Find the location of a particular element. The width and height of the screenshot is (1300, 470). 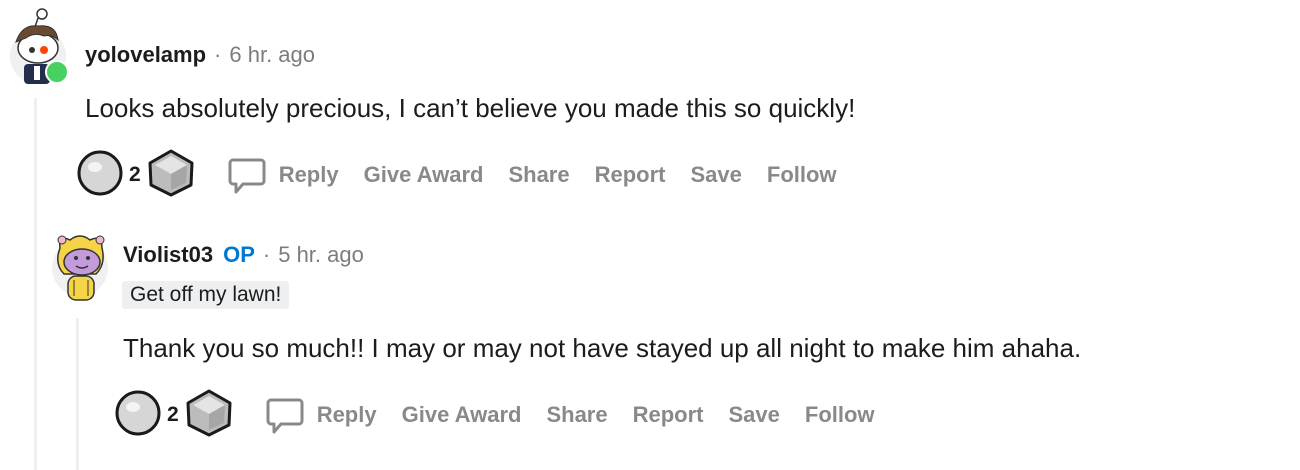

op-badge: OP is located at coordinates (239, 254).